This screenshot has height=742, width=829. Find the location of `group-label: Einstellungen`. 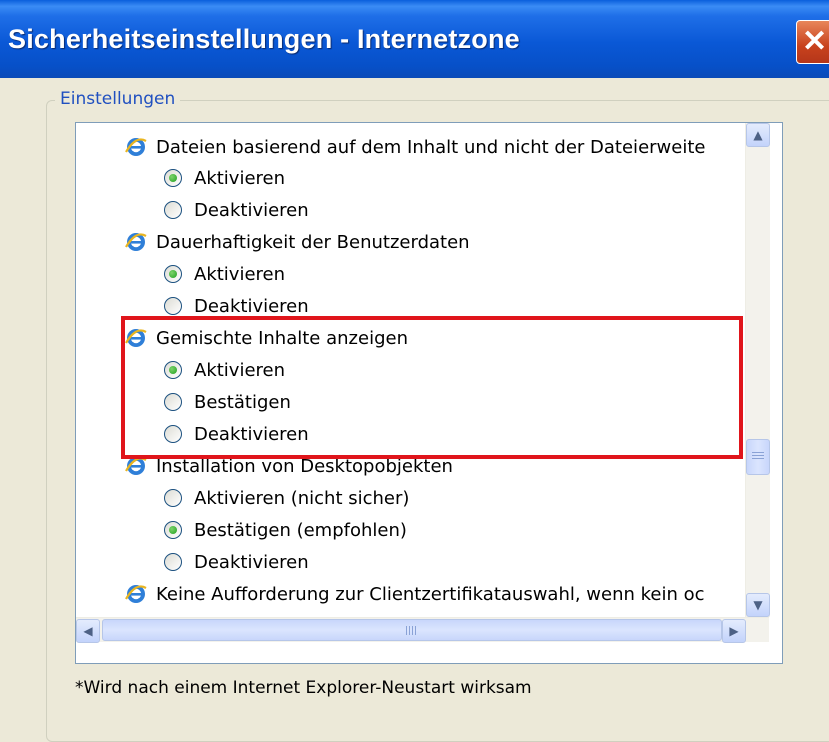

group-label: Einstellungen is located at coordinates (118, 99).